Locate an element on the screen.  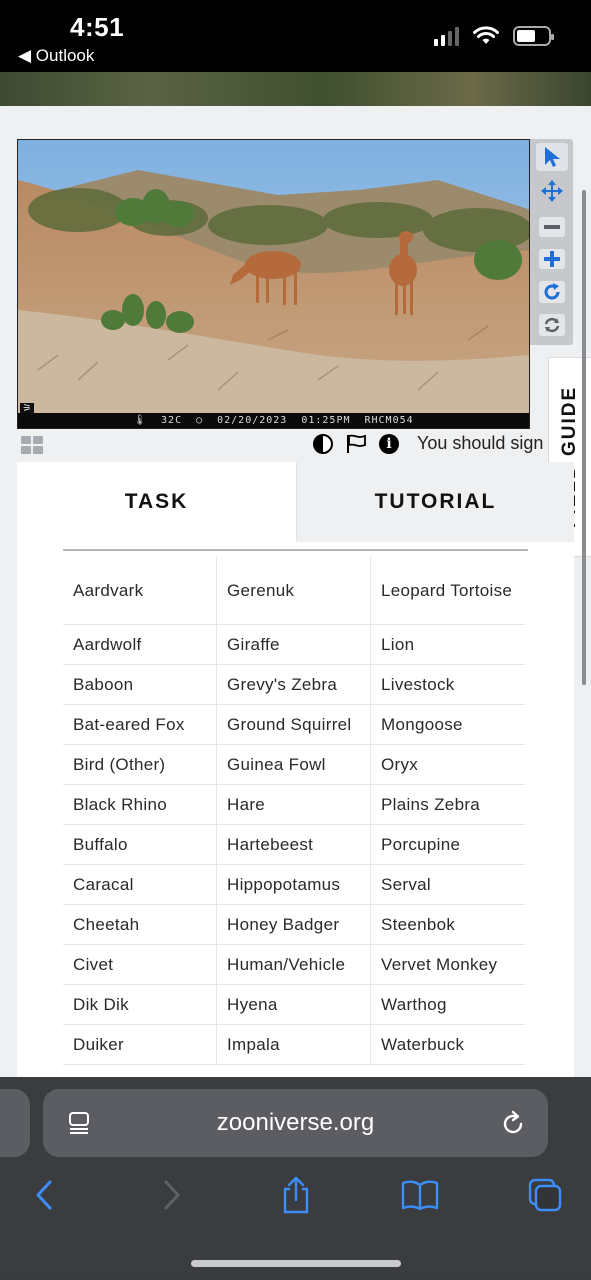
species-choice-button: Grevy's Zebra is located at coordinates (294, 685).